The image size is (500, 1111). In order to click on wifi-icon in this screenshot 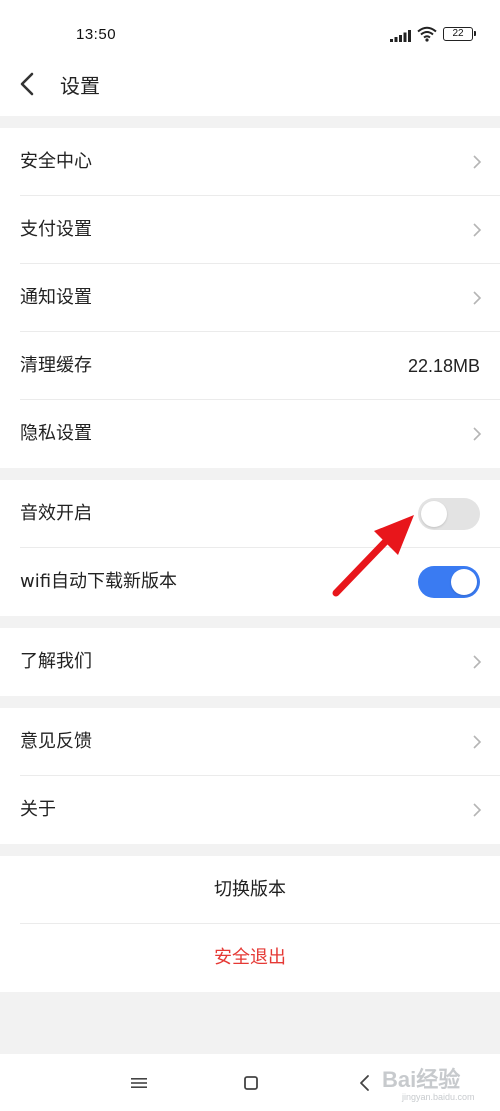, I will do `click(427, 34)`.